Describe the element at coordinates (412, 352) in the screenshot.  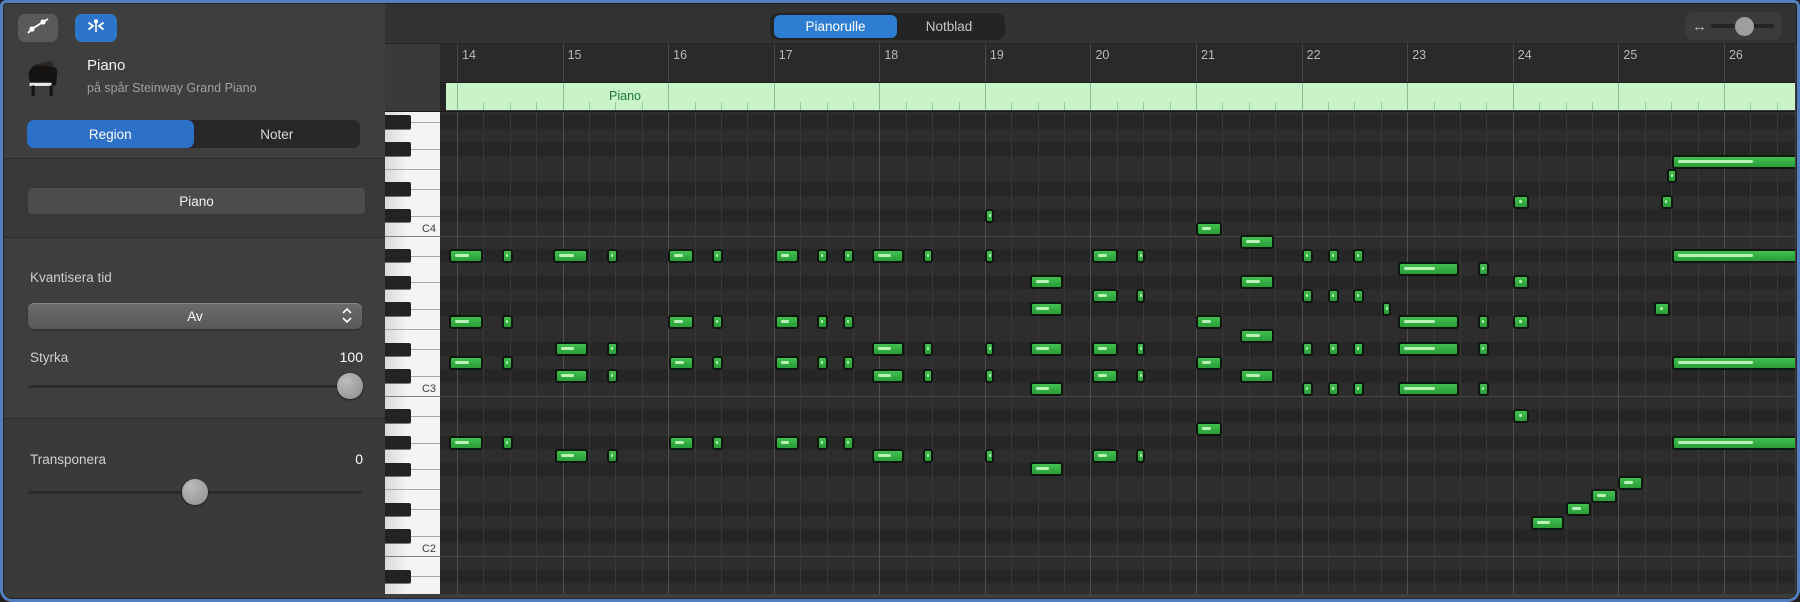
I see `piano-keyboard: C4 C3 C2` at that location.